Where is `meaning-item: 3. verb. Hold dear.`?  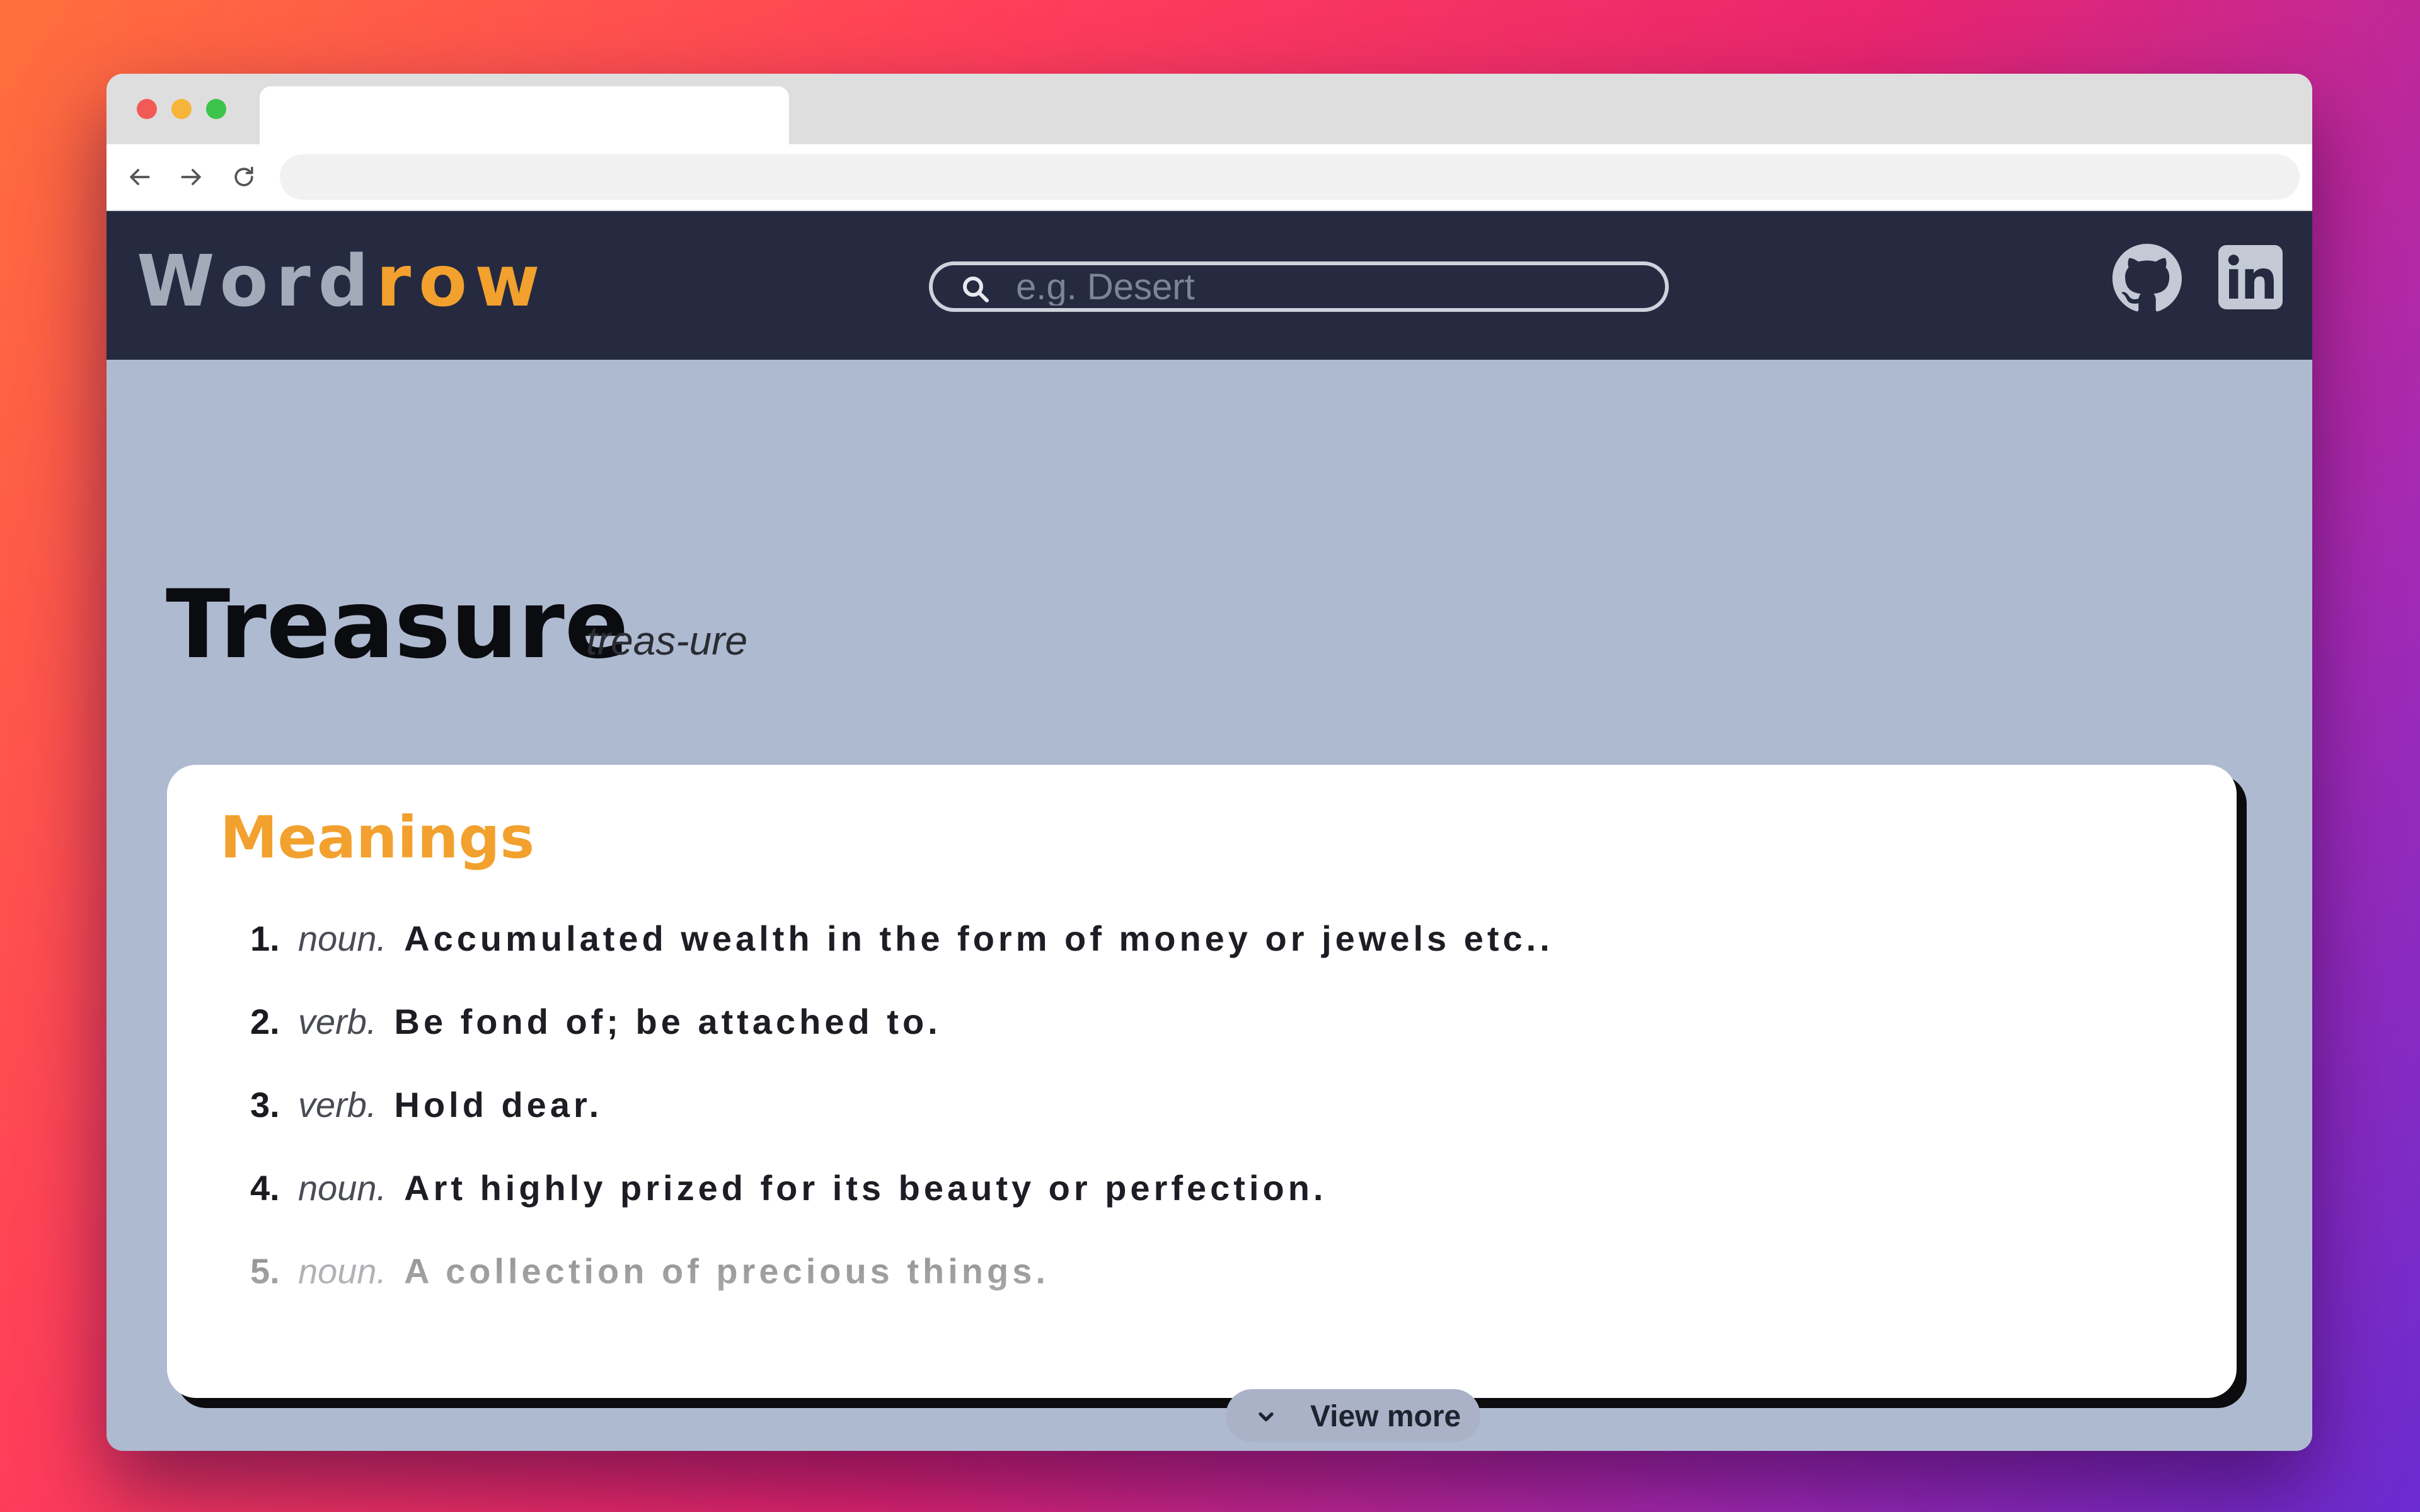 meaning-item: 3. verb. Hold dear. is located at coordinates (1211, 1129).